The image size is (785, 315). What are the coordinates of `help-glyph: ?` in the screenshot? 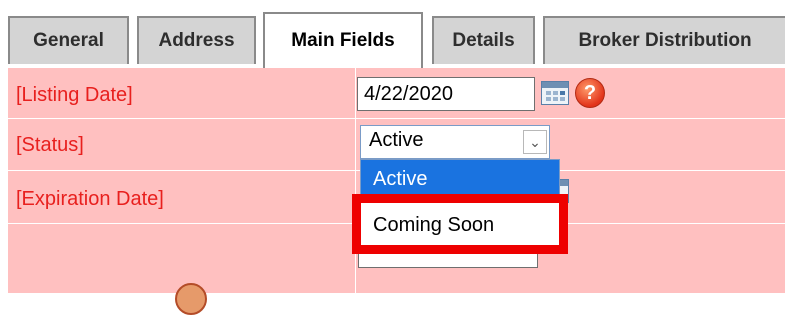 It's located at (590, 92).